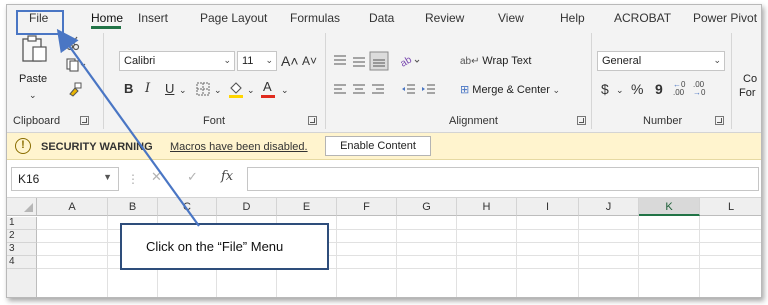 This screenshot has height=305, width=768. Describe the element at coordinates (267, 86) in the screenshot. I see `font-color-letter: A` at that location.